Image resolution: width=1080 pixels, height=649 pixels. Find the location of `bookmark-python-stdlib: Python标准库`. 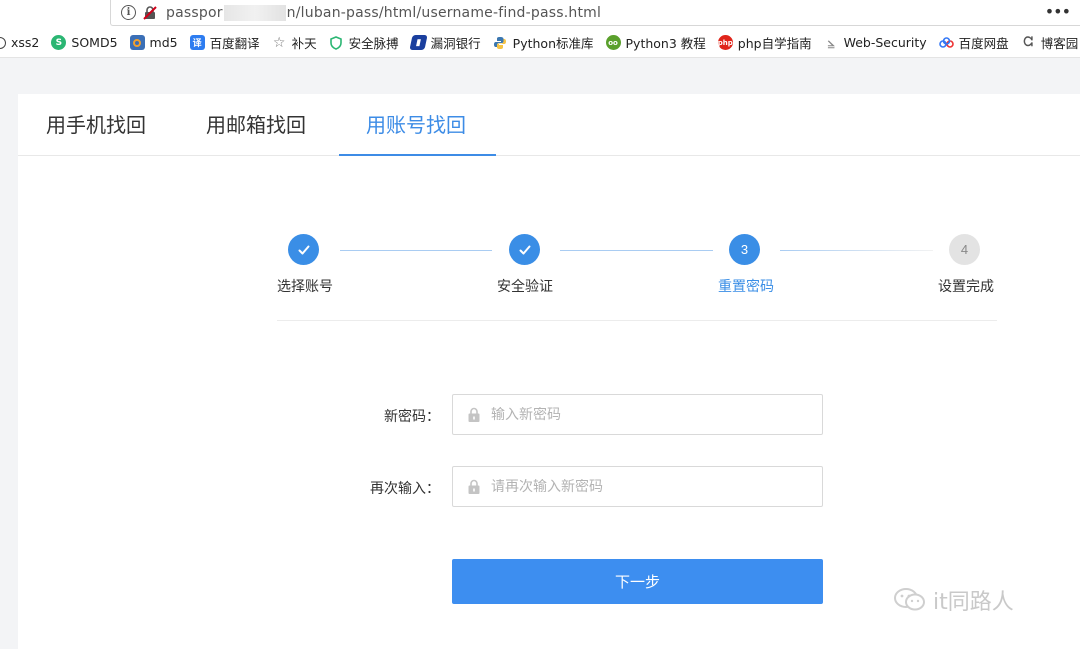

bookmark-python-stdlib: Python标准库 is located at coordinates (543, 42).